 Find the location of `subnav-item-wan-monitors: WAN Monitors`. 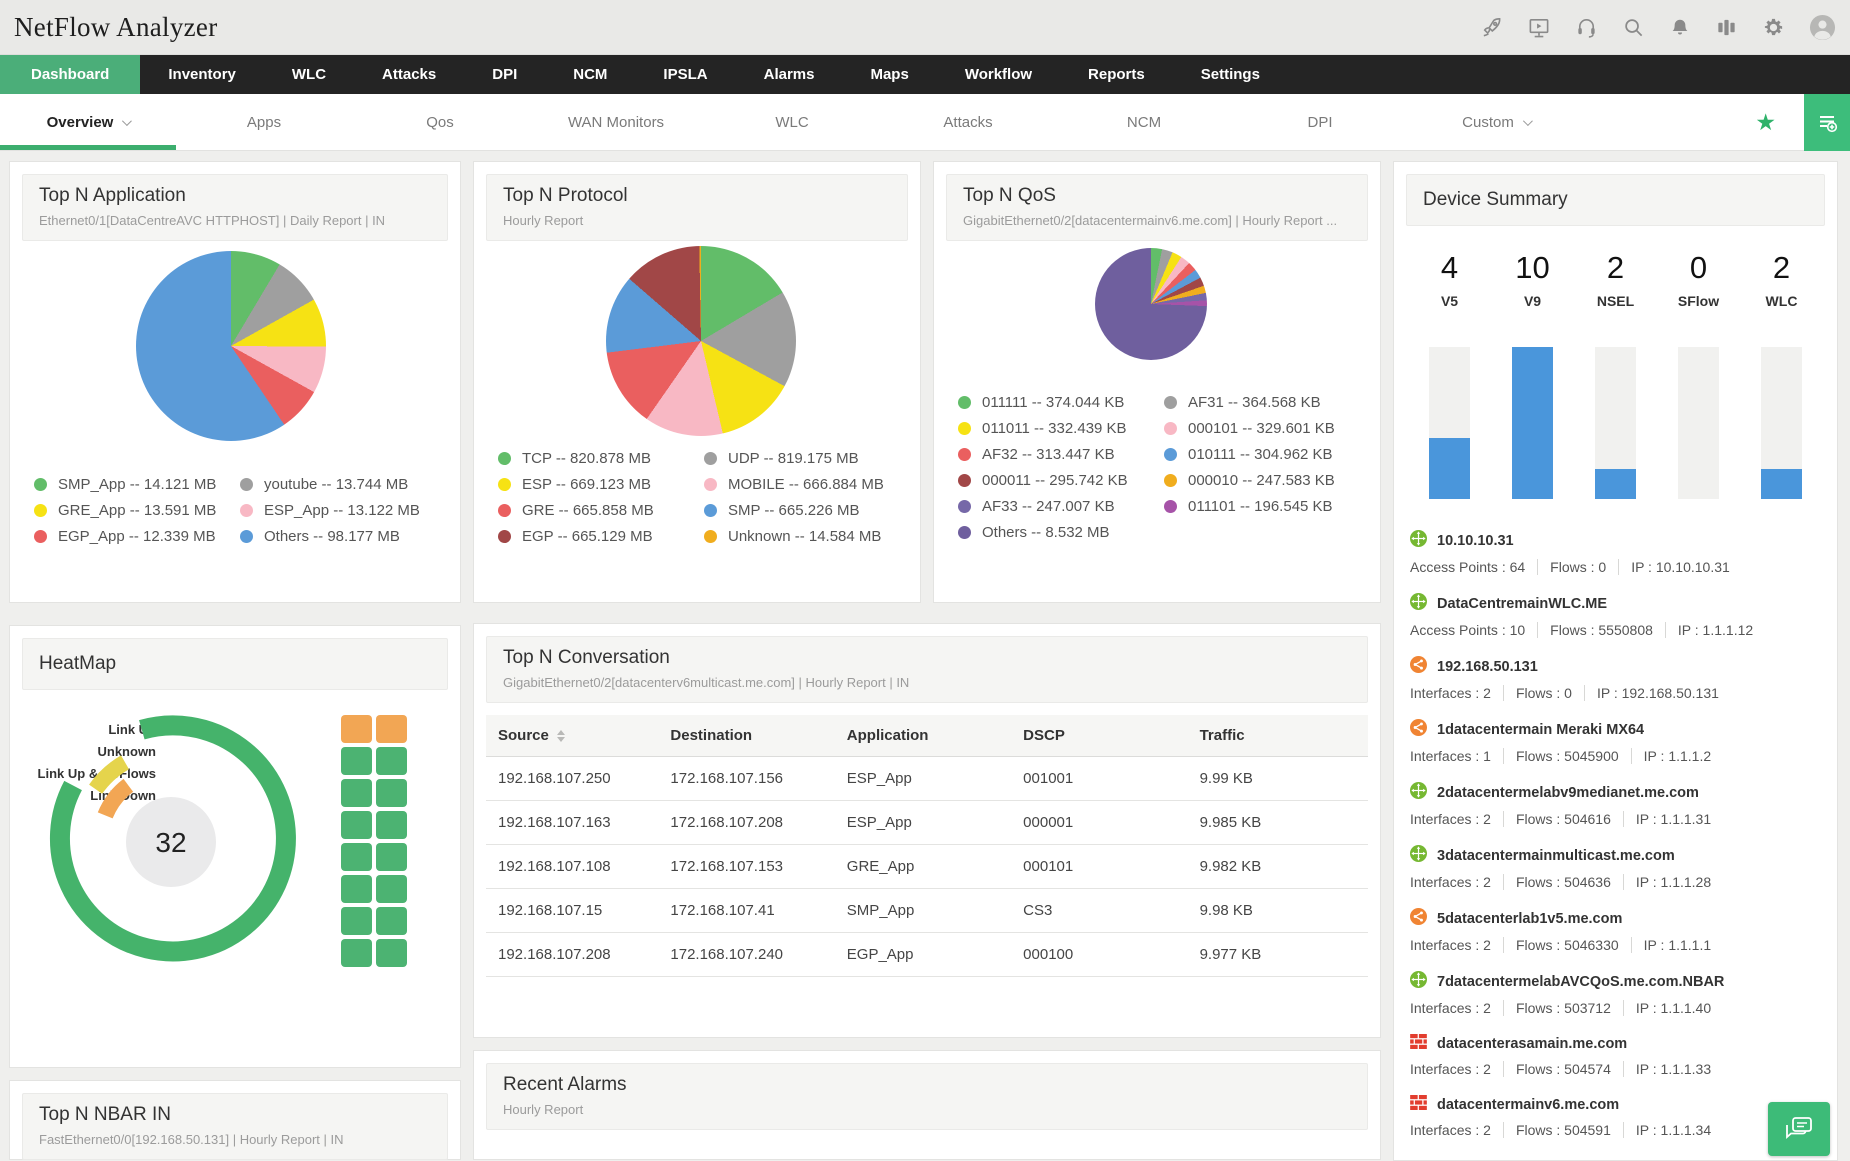

subnav-item-wan-monitors: WAN Monitors is located at coordinates (616, 122).